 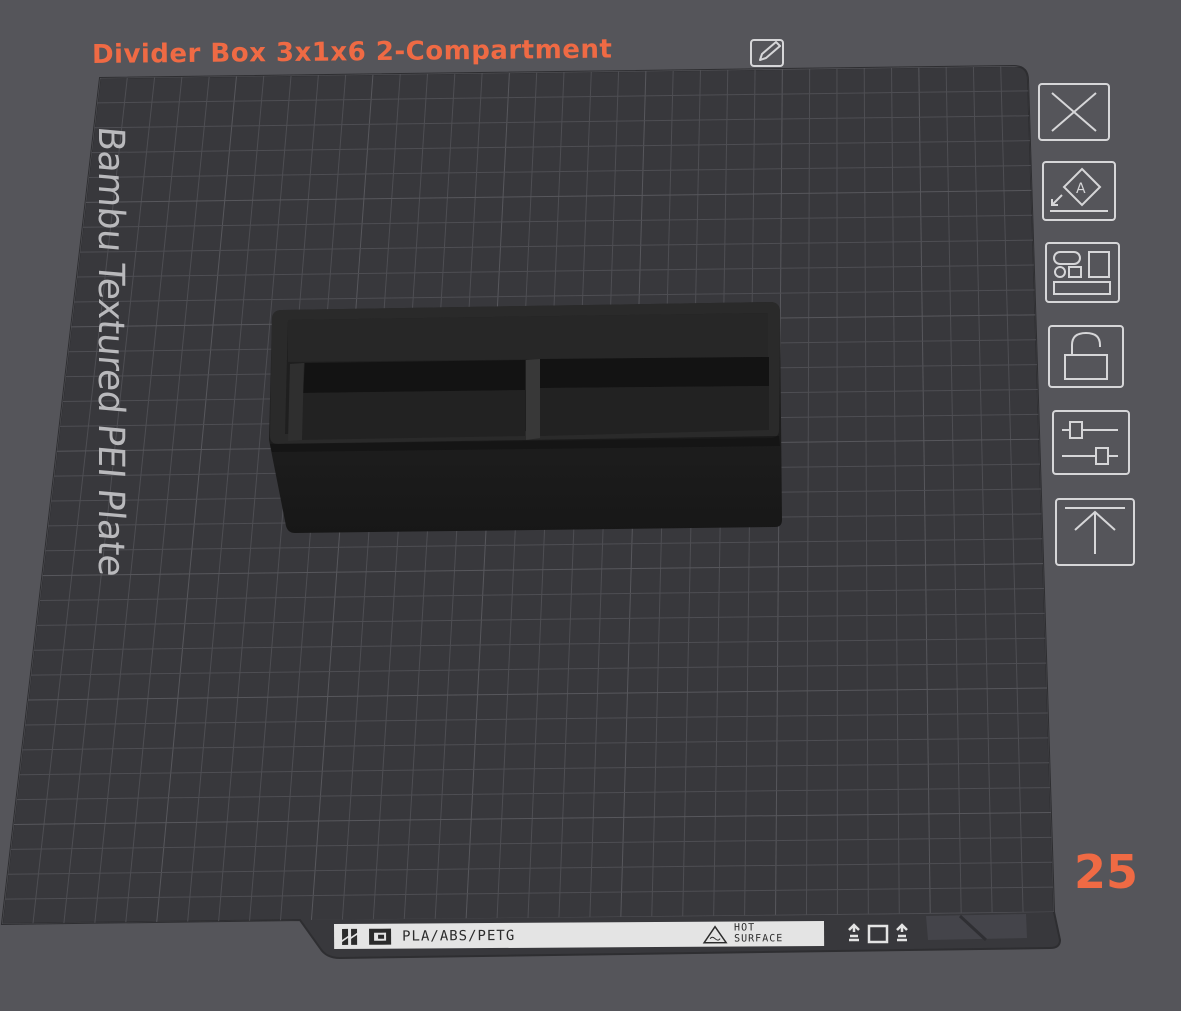 What do you see at coordinates (744, 928) in the screenshot?
I see `hot-label: HOT` at bounding box center [744, 928].